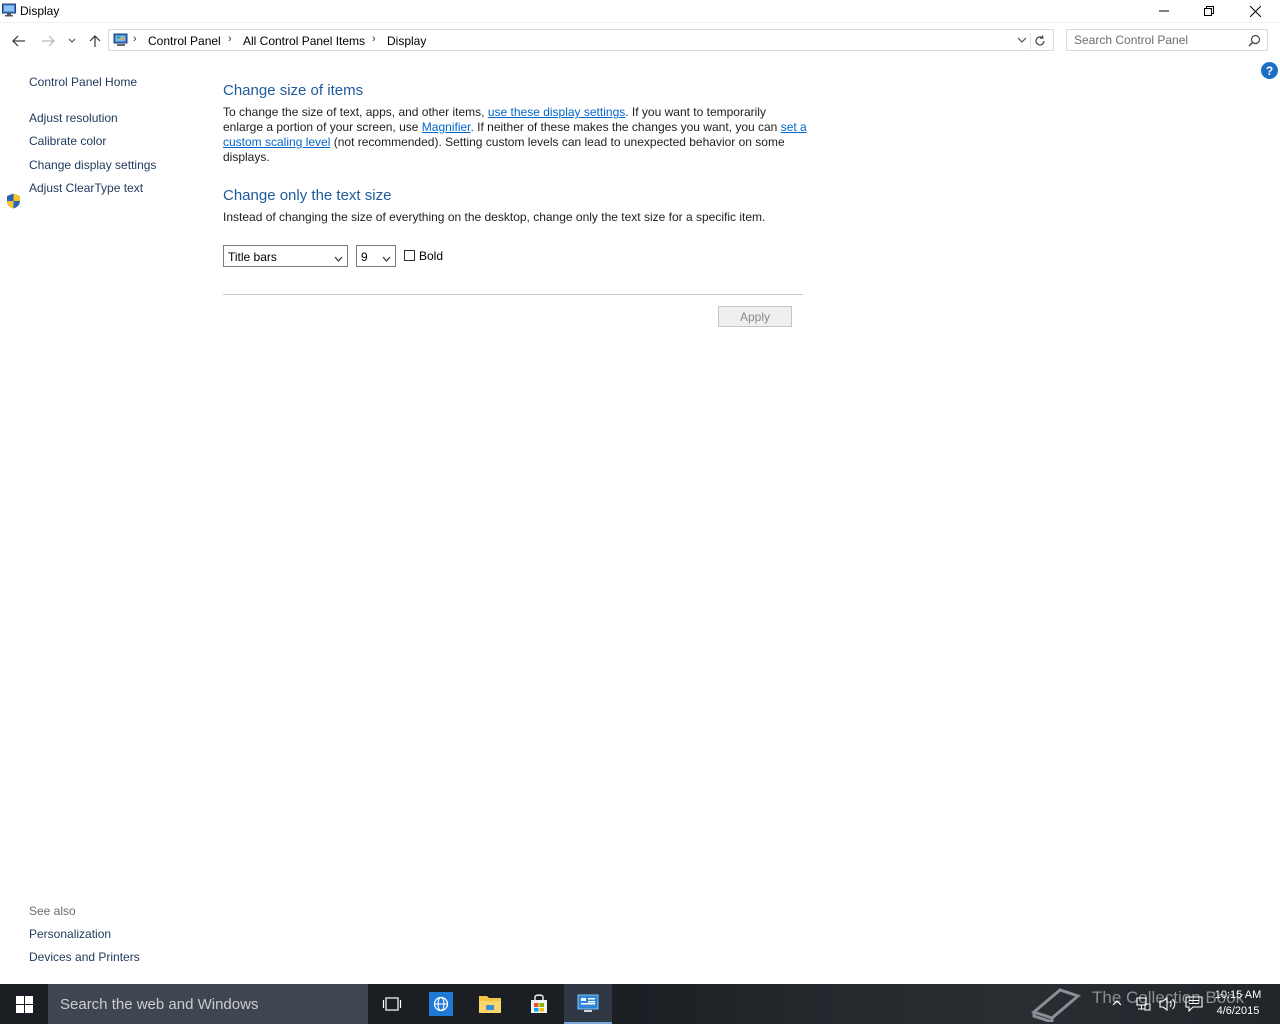 The image size is (1280, 1024). I want to click on help-icon: ?, so click(1269, 70).